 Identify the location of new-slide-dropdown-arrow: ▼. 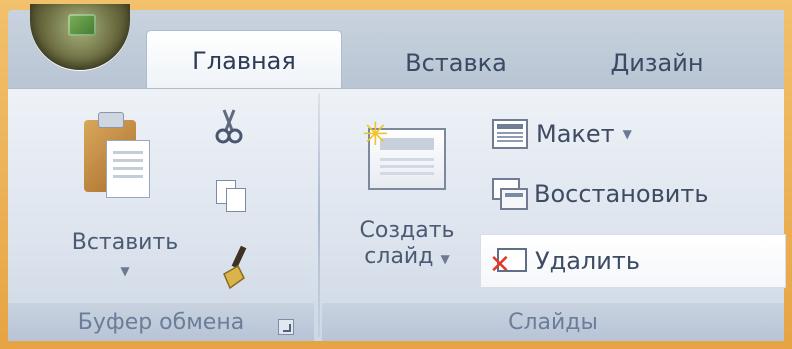
(445, 259).